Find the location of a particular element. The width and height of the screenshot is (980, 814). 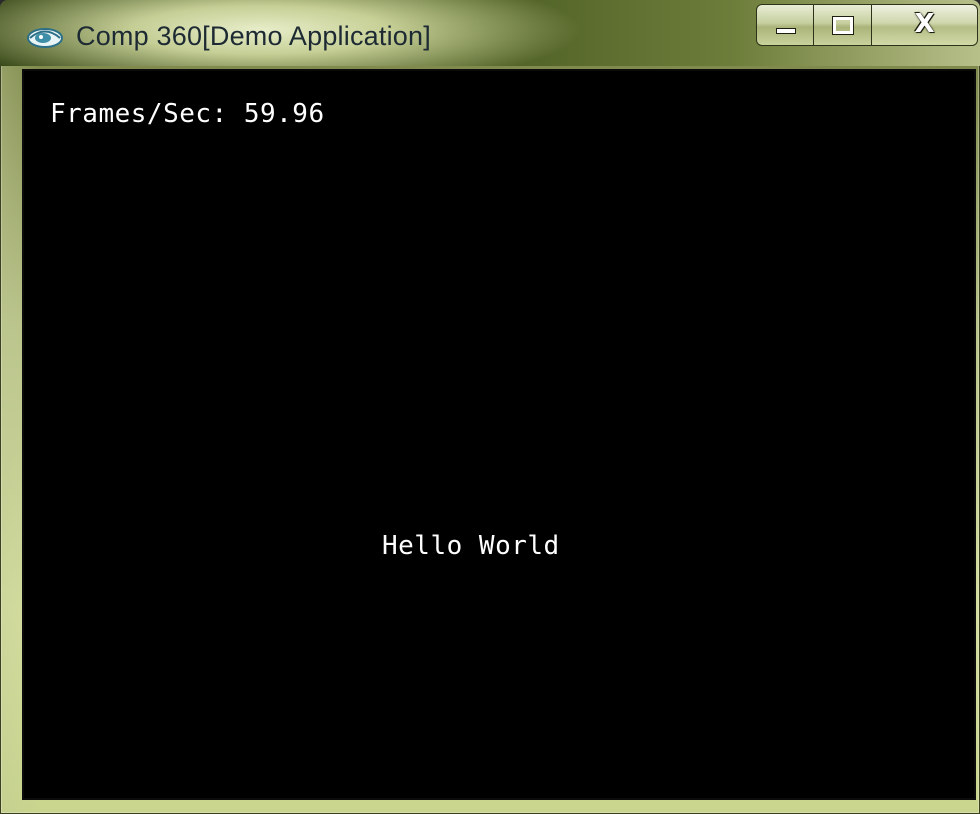

eye-logo-icon is located at coordinates (45, 38).